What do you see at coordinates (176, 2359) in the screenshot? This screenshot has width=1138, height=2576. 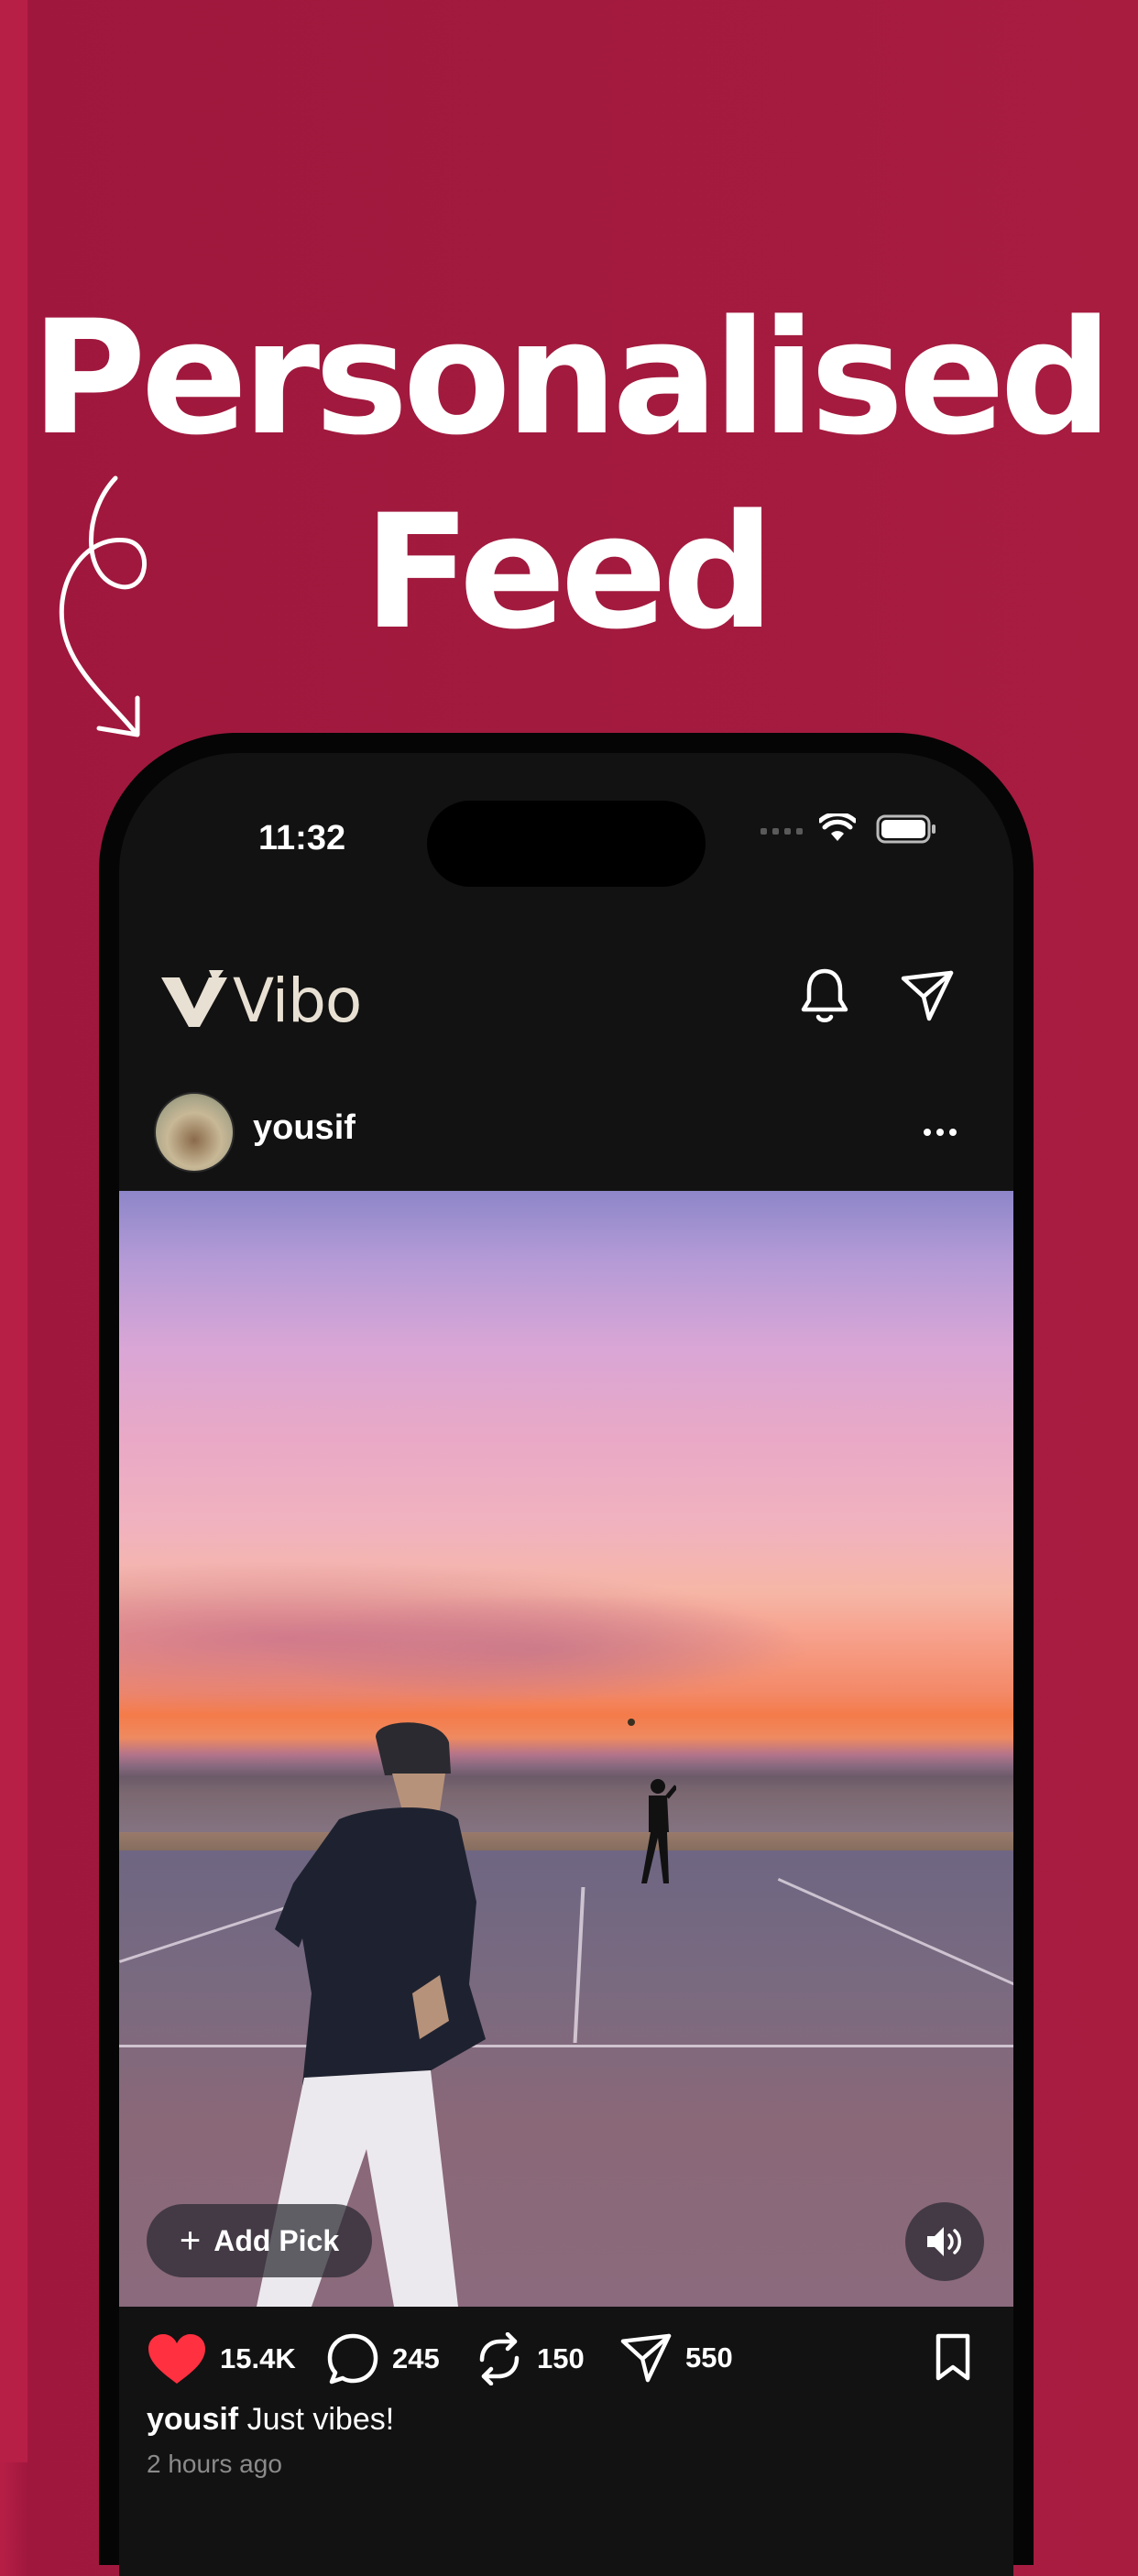 I see `heart-icon` at bounding box center [176, 2359].